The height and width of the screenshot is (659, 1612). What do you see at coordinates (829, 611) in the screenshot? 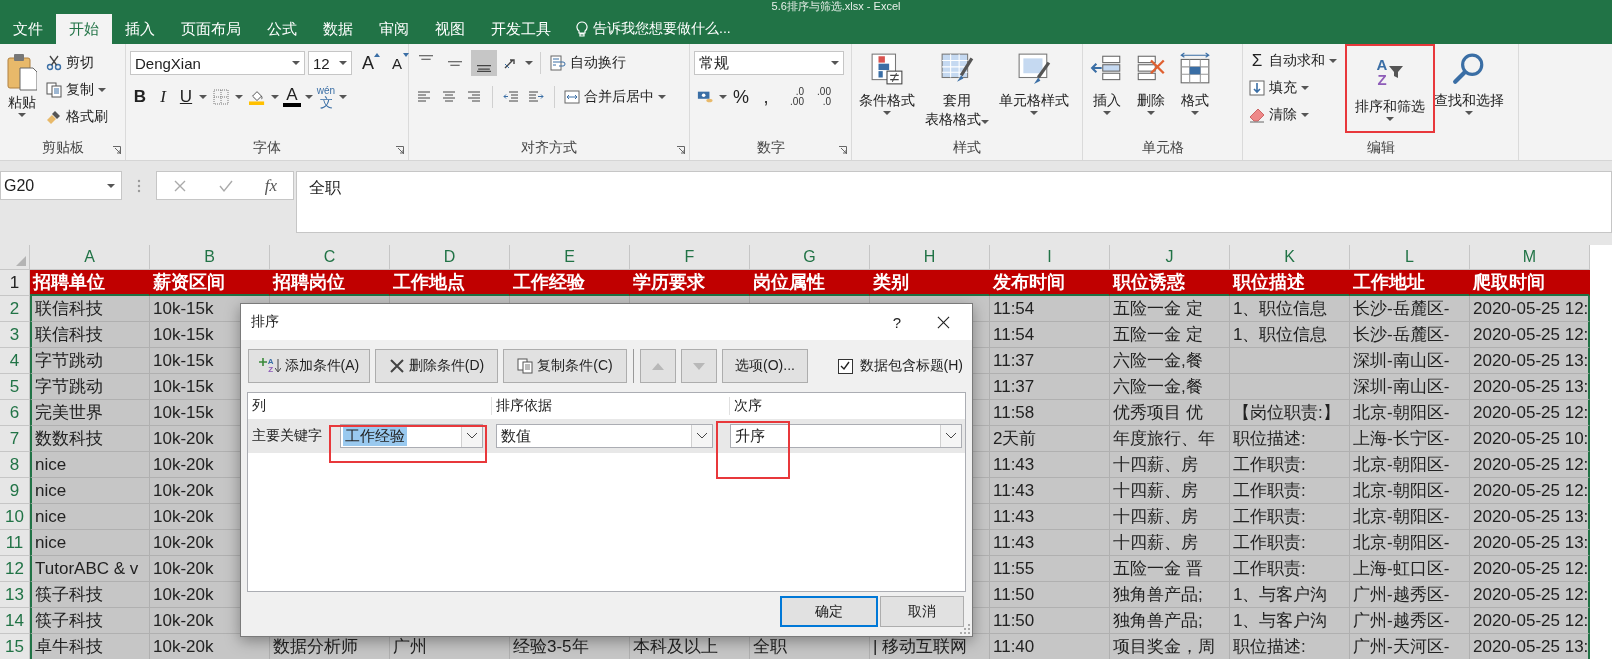
I see `ok-button: 确定` at bounding box center [829, 611].